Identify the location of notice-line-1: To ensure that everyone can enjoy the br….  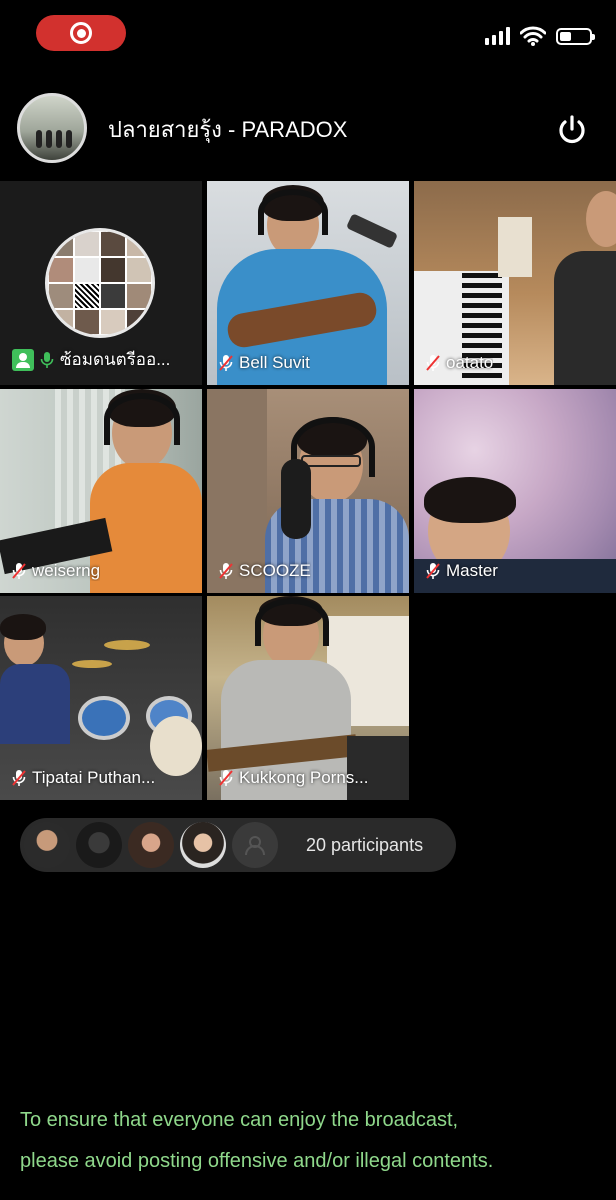
(239, 1120).